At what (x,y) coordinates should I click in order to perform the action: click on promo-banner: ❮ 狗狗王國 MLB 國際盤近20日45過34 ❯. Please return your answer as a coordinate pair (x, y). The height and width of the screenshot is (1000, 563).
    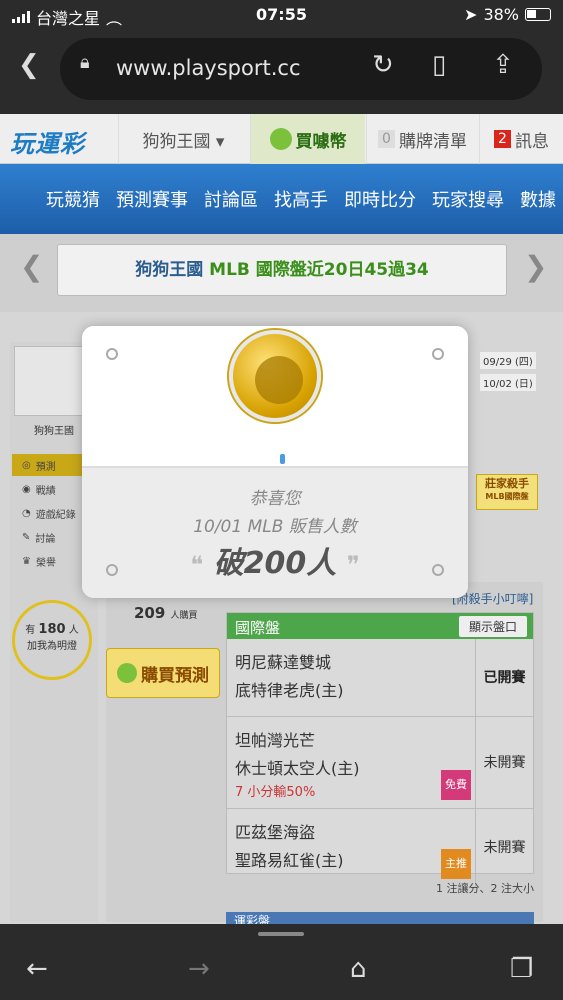
    Looking at the image, I should click on (281, 273).